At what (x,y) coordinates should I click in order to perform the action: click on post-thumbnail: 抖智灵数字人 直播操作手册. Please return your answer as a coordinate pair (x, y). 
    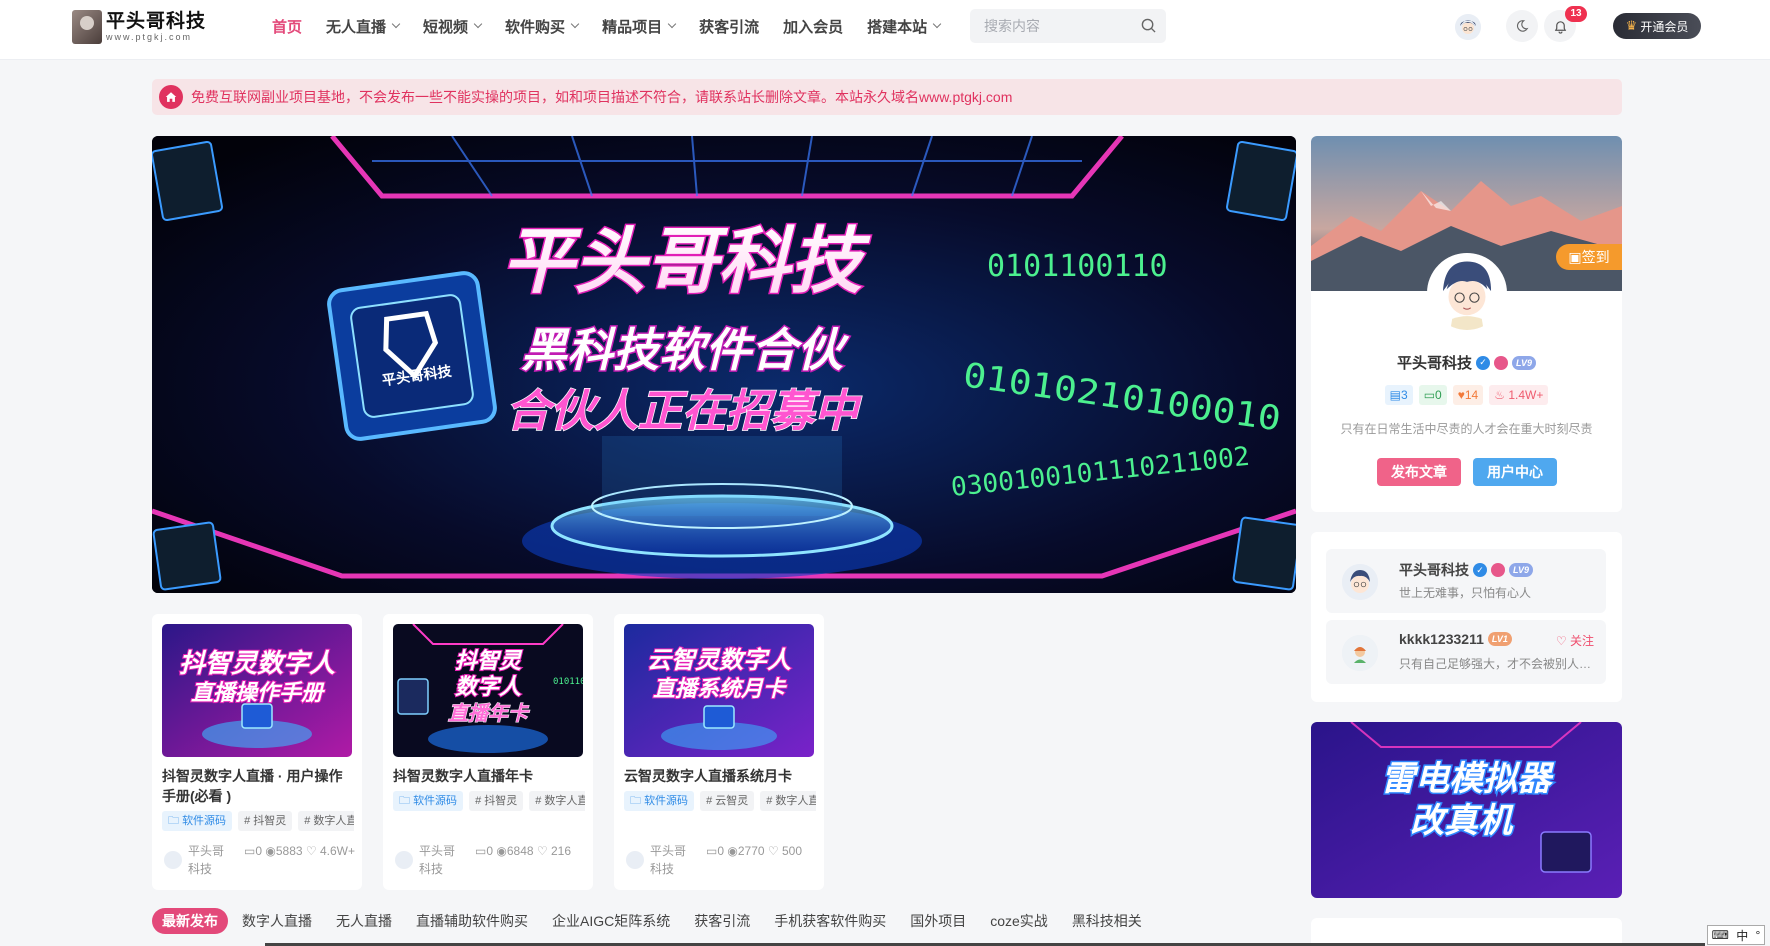
    Looking at the image, I should click on (257, 690).